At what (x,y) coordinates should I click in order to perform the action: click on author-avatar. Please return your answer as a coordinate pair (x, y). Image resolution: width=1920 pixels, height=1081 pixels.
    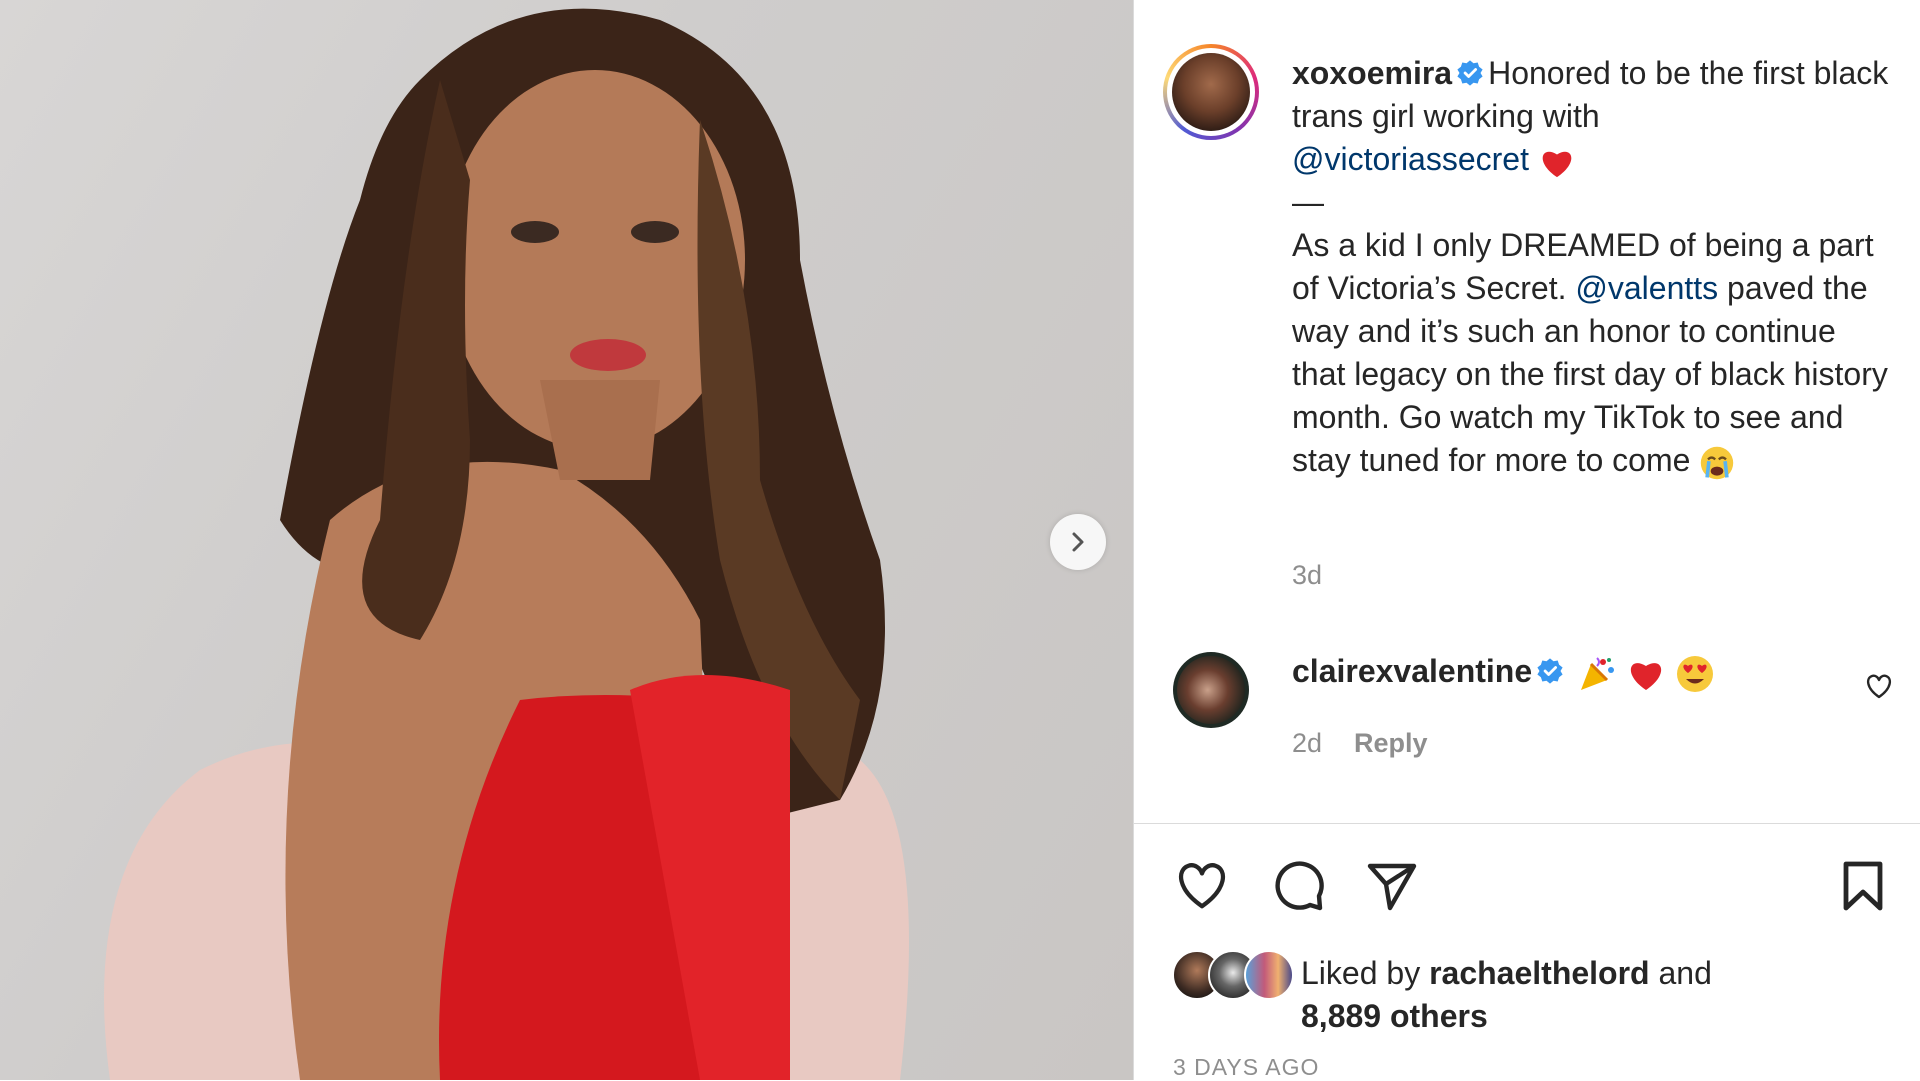
    Looking at the image, I should click on (1211, 92).